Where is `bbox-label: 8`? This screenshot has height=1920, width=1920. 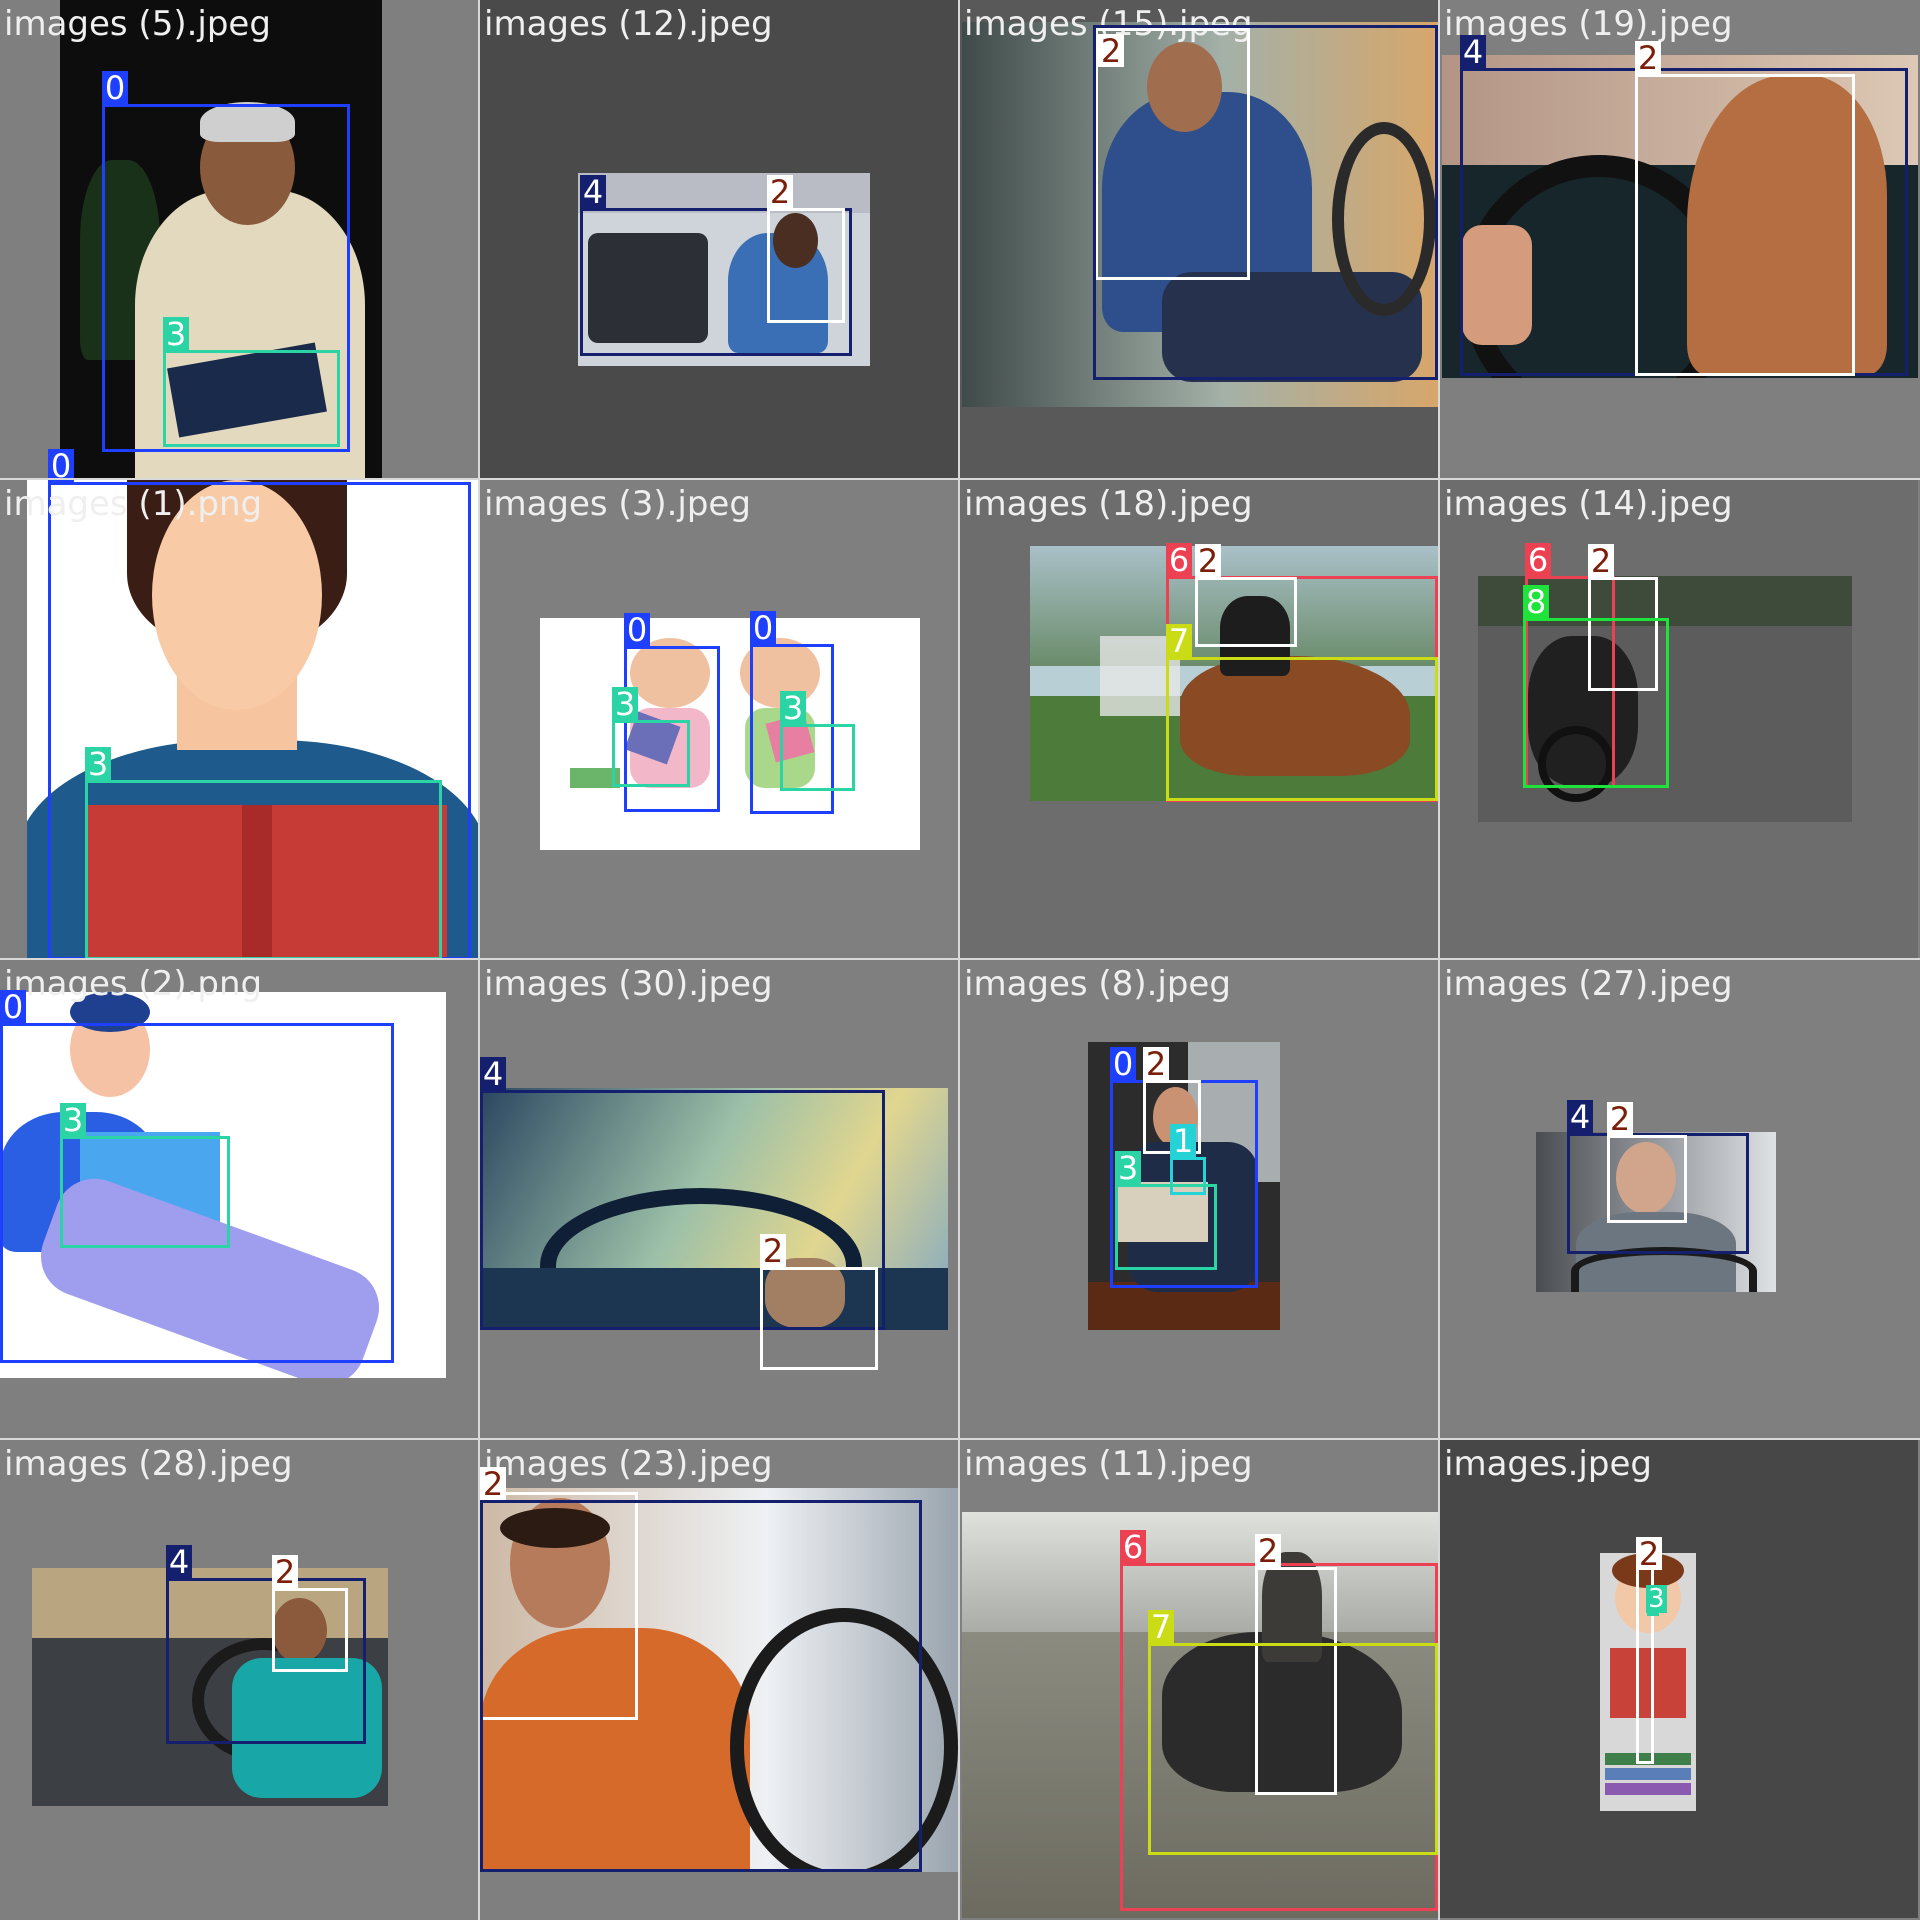
bbox-label: 8 is located at coordinates (1536, 602).